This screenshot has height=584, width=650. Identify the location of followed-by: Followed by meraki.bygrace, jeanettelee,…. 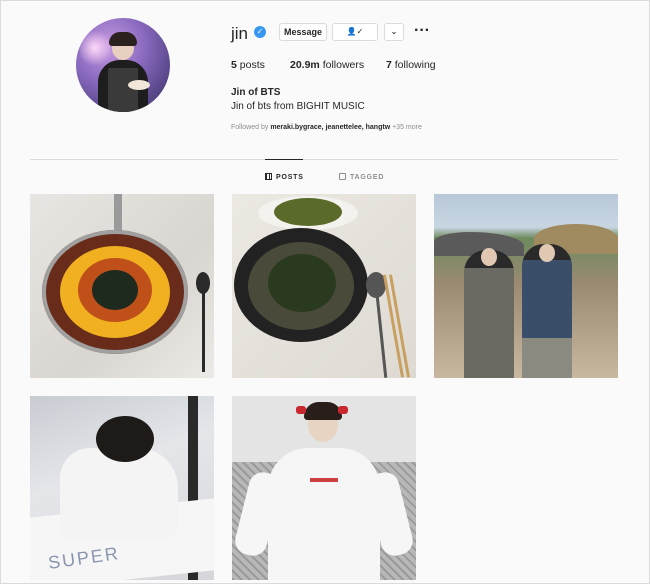
(326, 127).